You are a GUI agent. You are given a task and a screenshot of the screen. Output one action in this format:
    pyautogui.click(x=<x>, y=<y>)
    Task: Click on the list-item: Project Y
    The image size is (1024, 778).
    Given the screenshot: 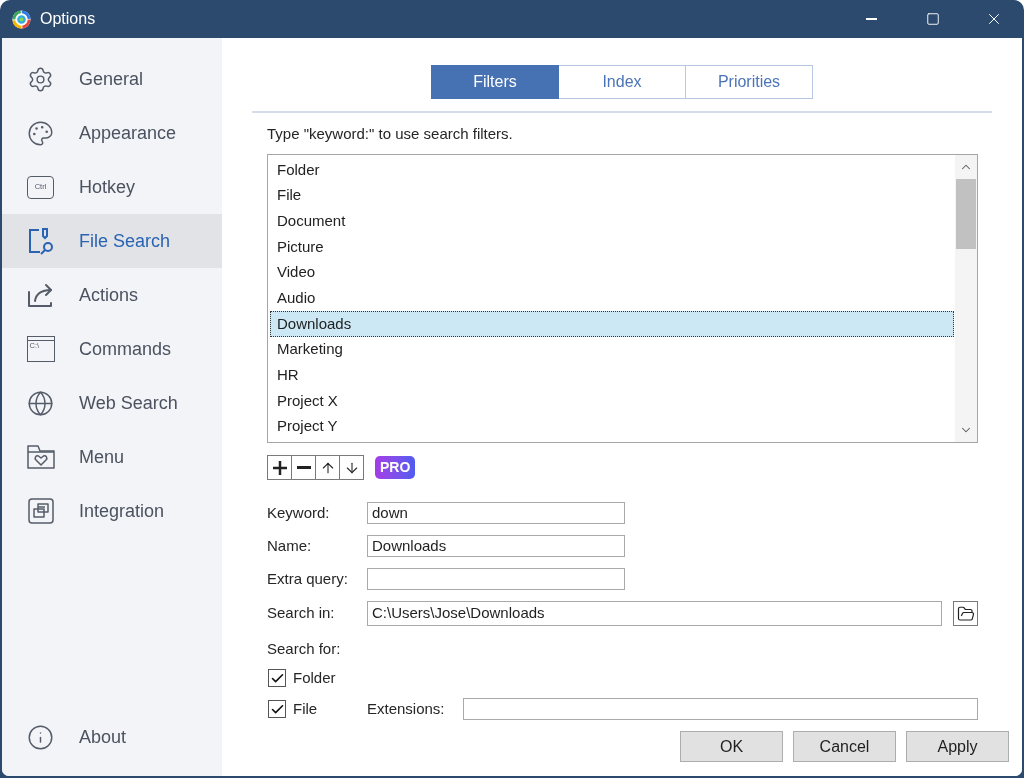 What is the action you would take?
    pyautogui.click(x=612, y=426)
    